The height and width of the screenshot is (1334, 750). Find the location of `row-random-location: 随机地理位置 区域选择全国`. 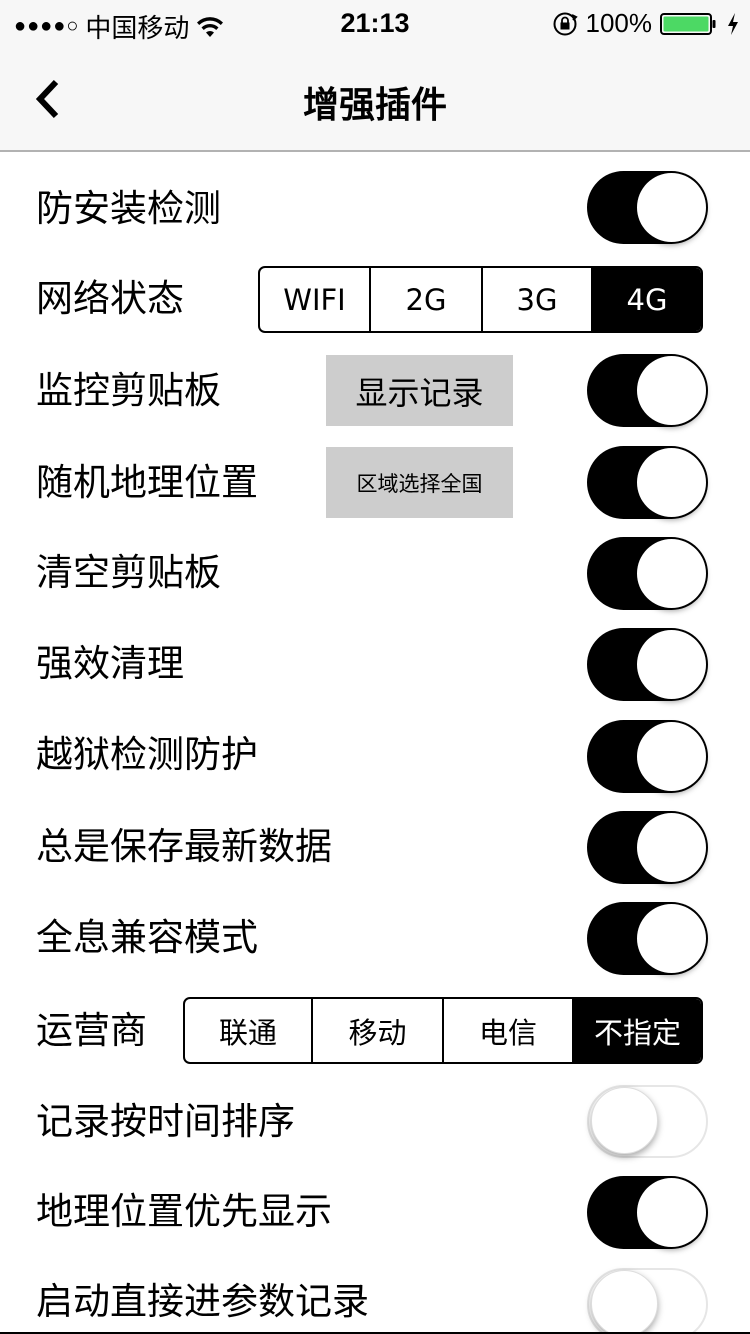

row-random-location: 随机地理位置 区域选择全国 is located at coordinates (375, 484).